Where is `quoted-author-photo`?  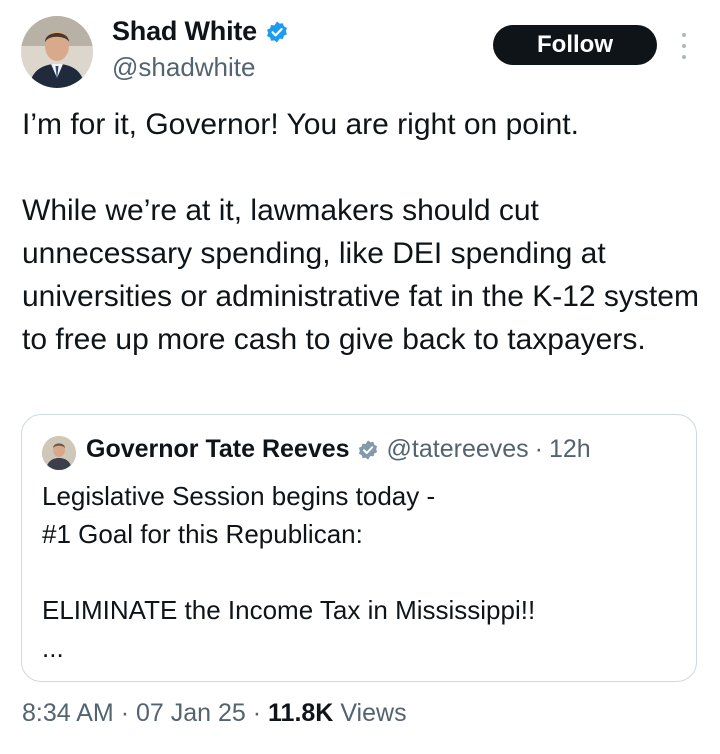
quoted-author-photo is located at coordinates (59, 453).